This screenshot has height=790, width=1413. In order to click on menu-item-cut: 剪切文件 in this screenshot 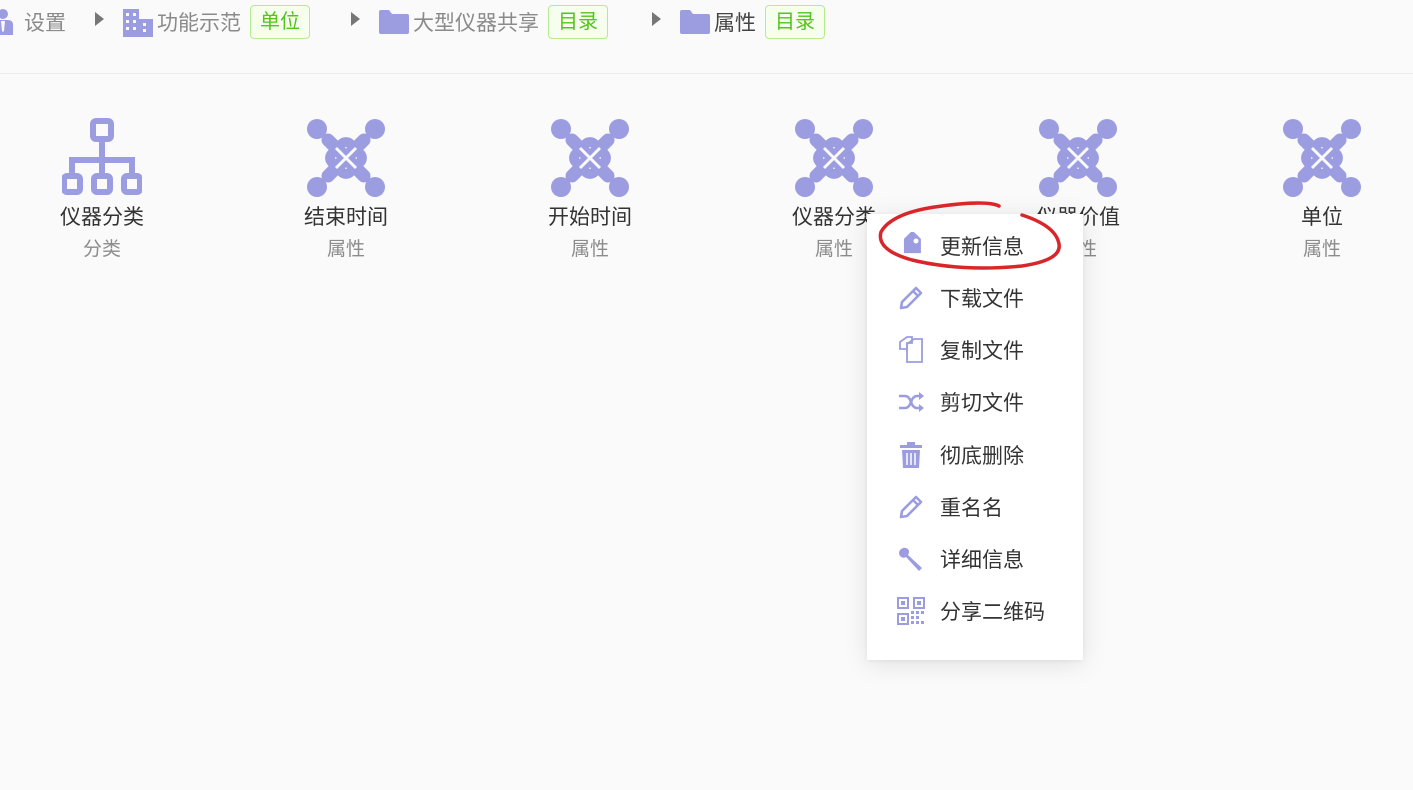, I will do `click(975, 402)`.